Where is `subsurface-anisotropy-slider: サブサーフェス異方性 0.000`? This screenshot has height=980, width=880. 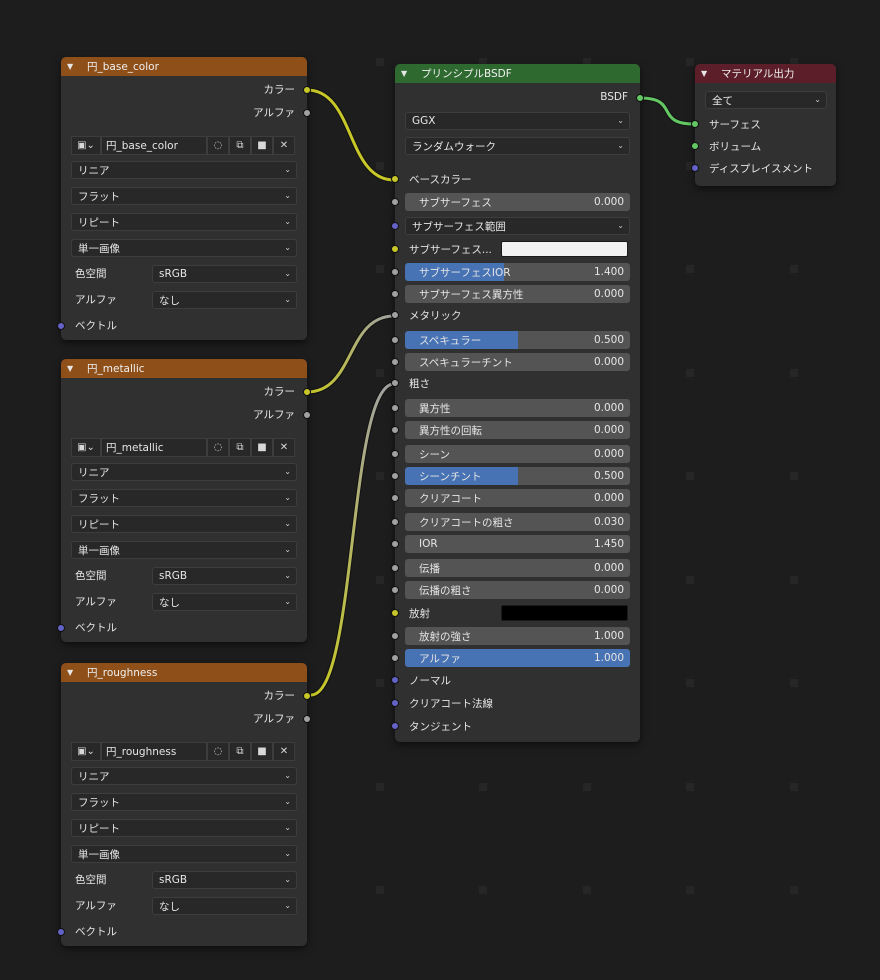
subsurface-anisotropy-slider: サブサーフェス異方性 0.000 is located at coordinates (517, 294).